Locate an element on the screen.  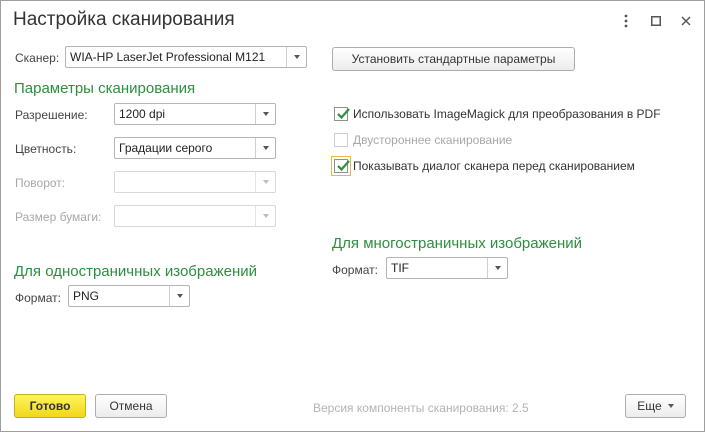
single-page-heading: Для одностраничных изображений is located at coordinates (135, 271).